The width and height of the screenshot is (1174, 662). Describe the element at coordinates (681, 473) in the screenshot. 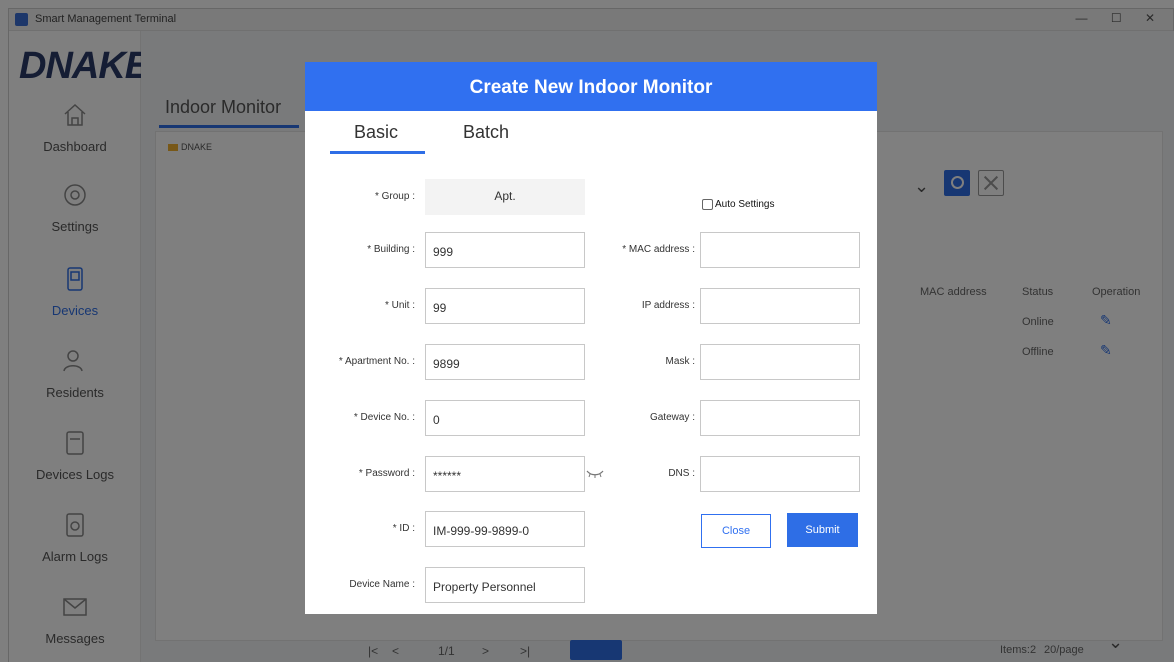

I see `dns-label: DNS :` at that location.